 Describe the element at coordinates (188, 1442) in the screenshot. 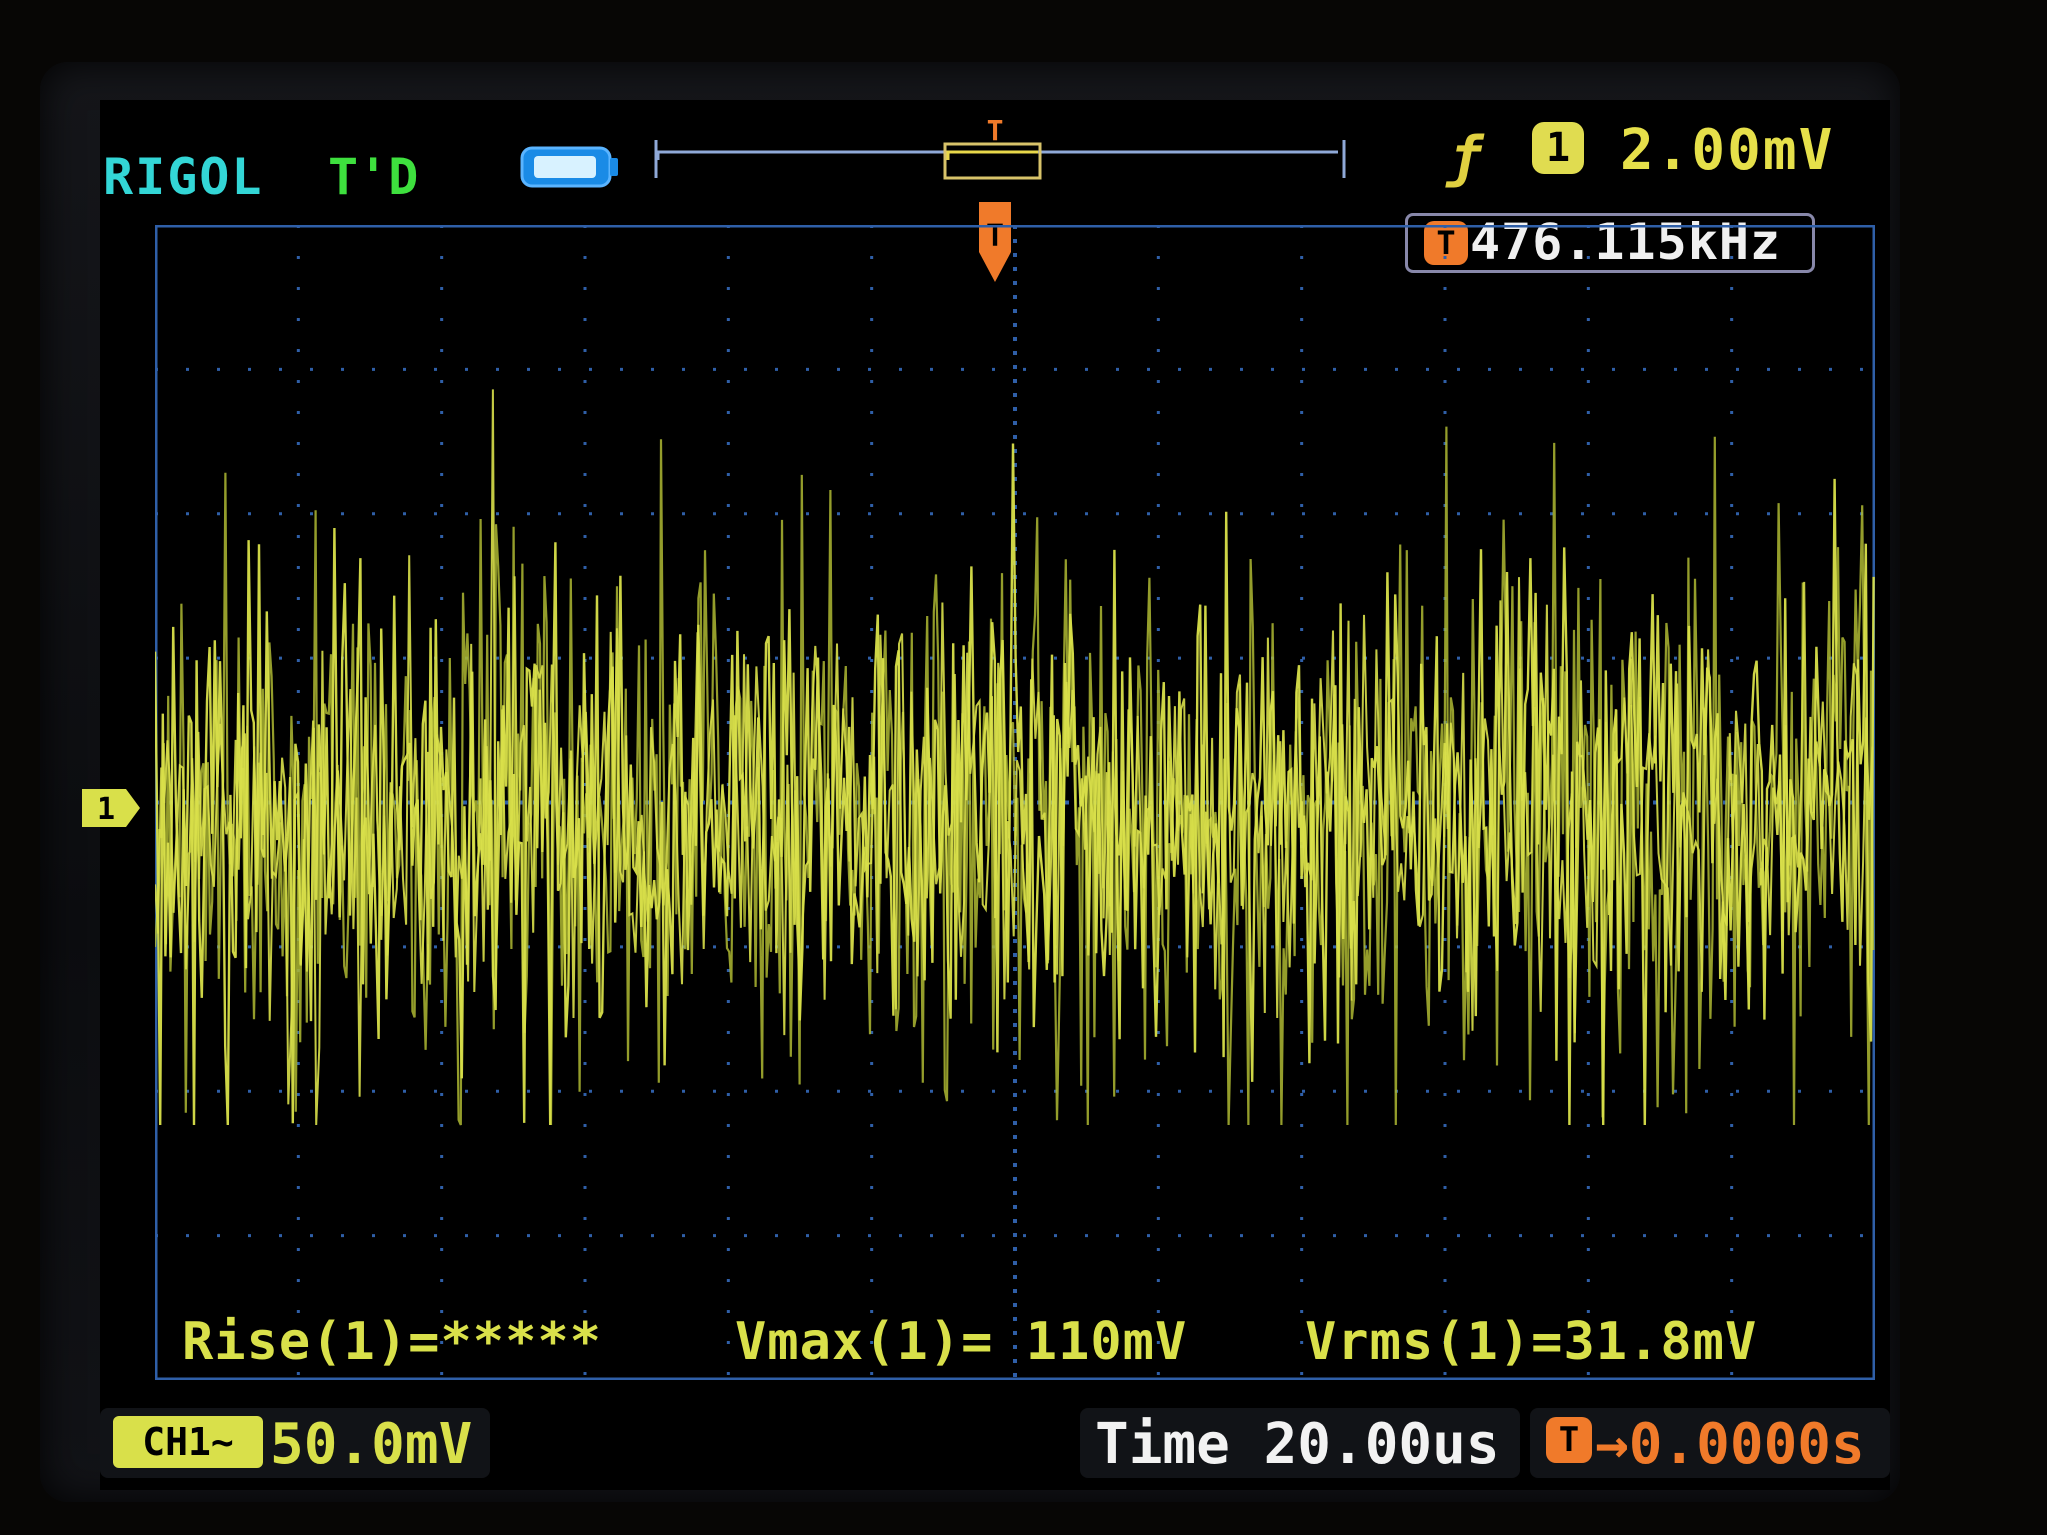

I see `channel-1-badge: CH1~` at that location.